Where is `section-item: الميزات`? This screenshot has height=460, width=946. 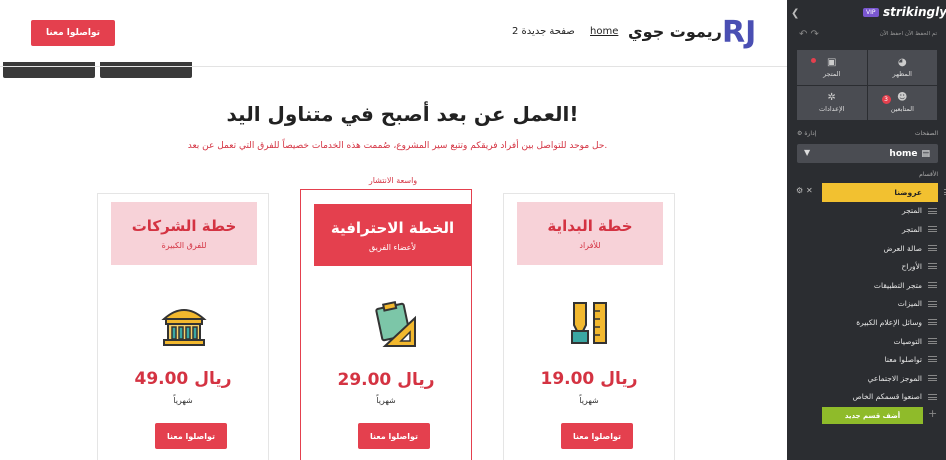
section-item: الميزات is located at coordinates (867, 304).